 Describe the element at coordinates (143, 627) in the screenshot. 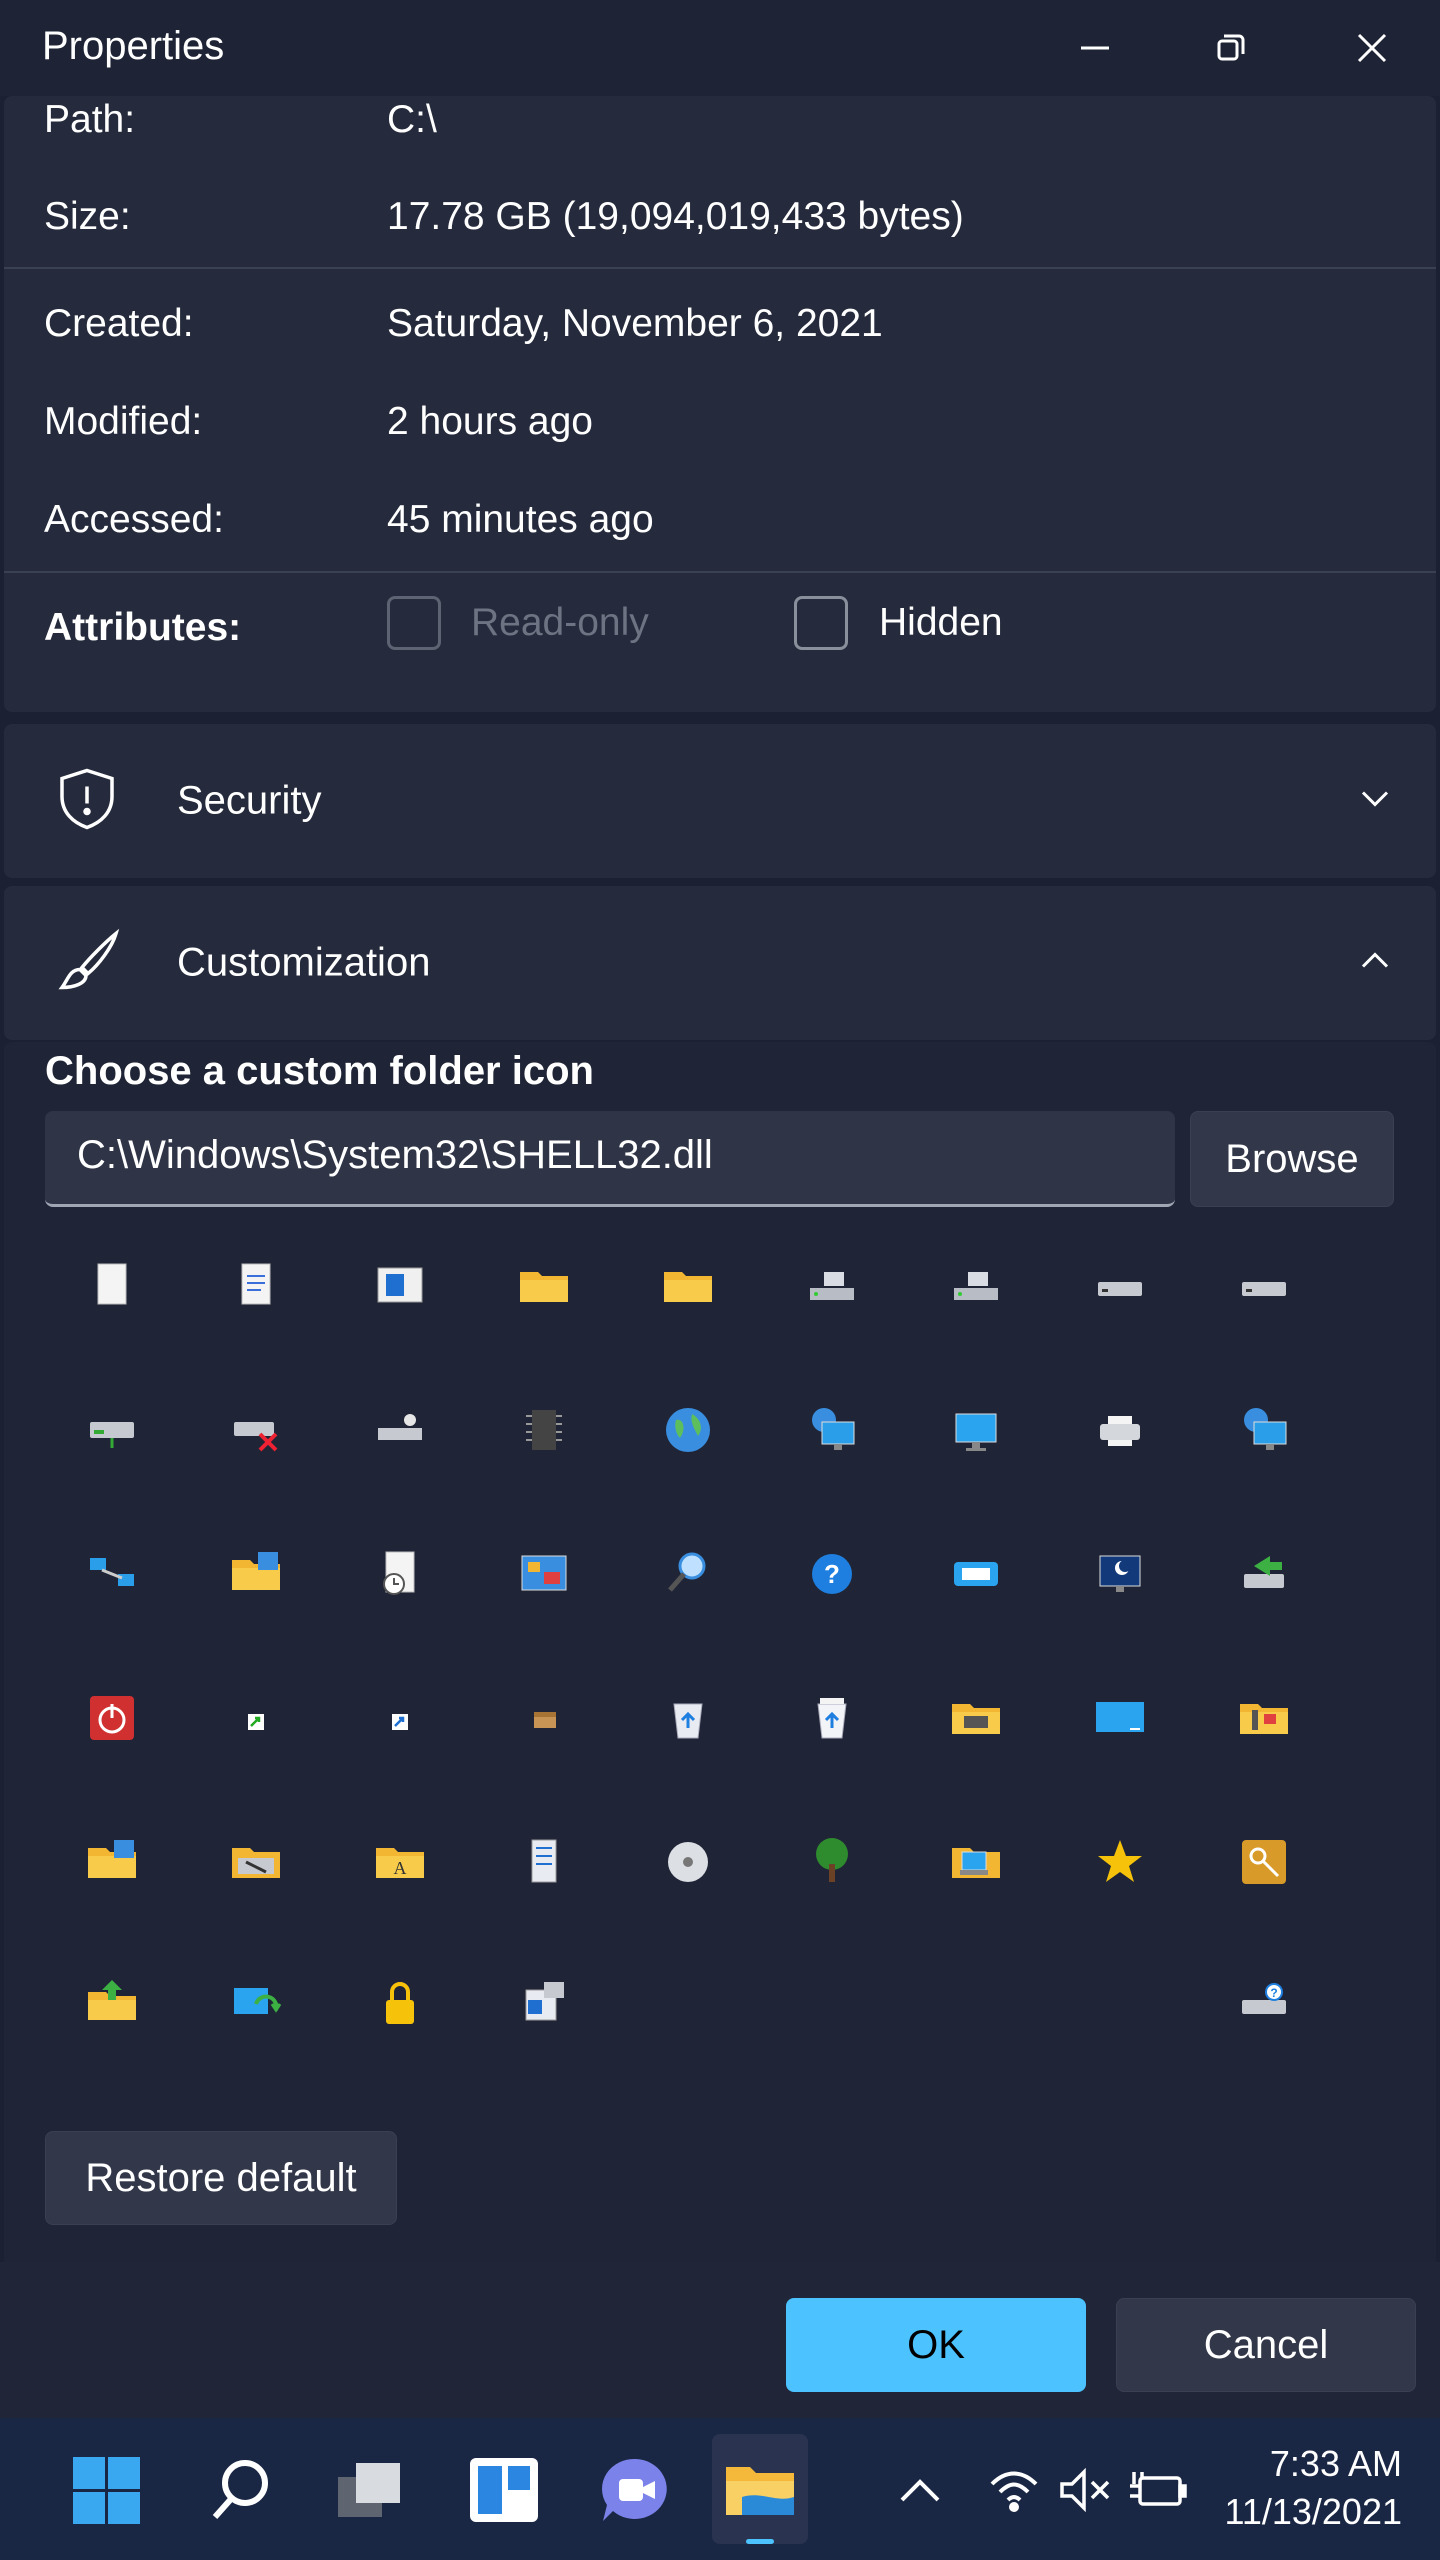

I see `attributes-label: Attributes:` at that location.